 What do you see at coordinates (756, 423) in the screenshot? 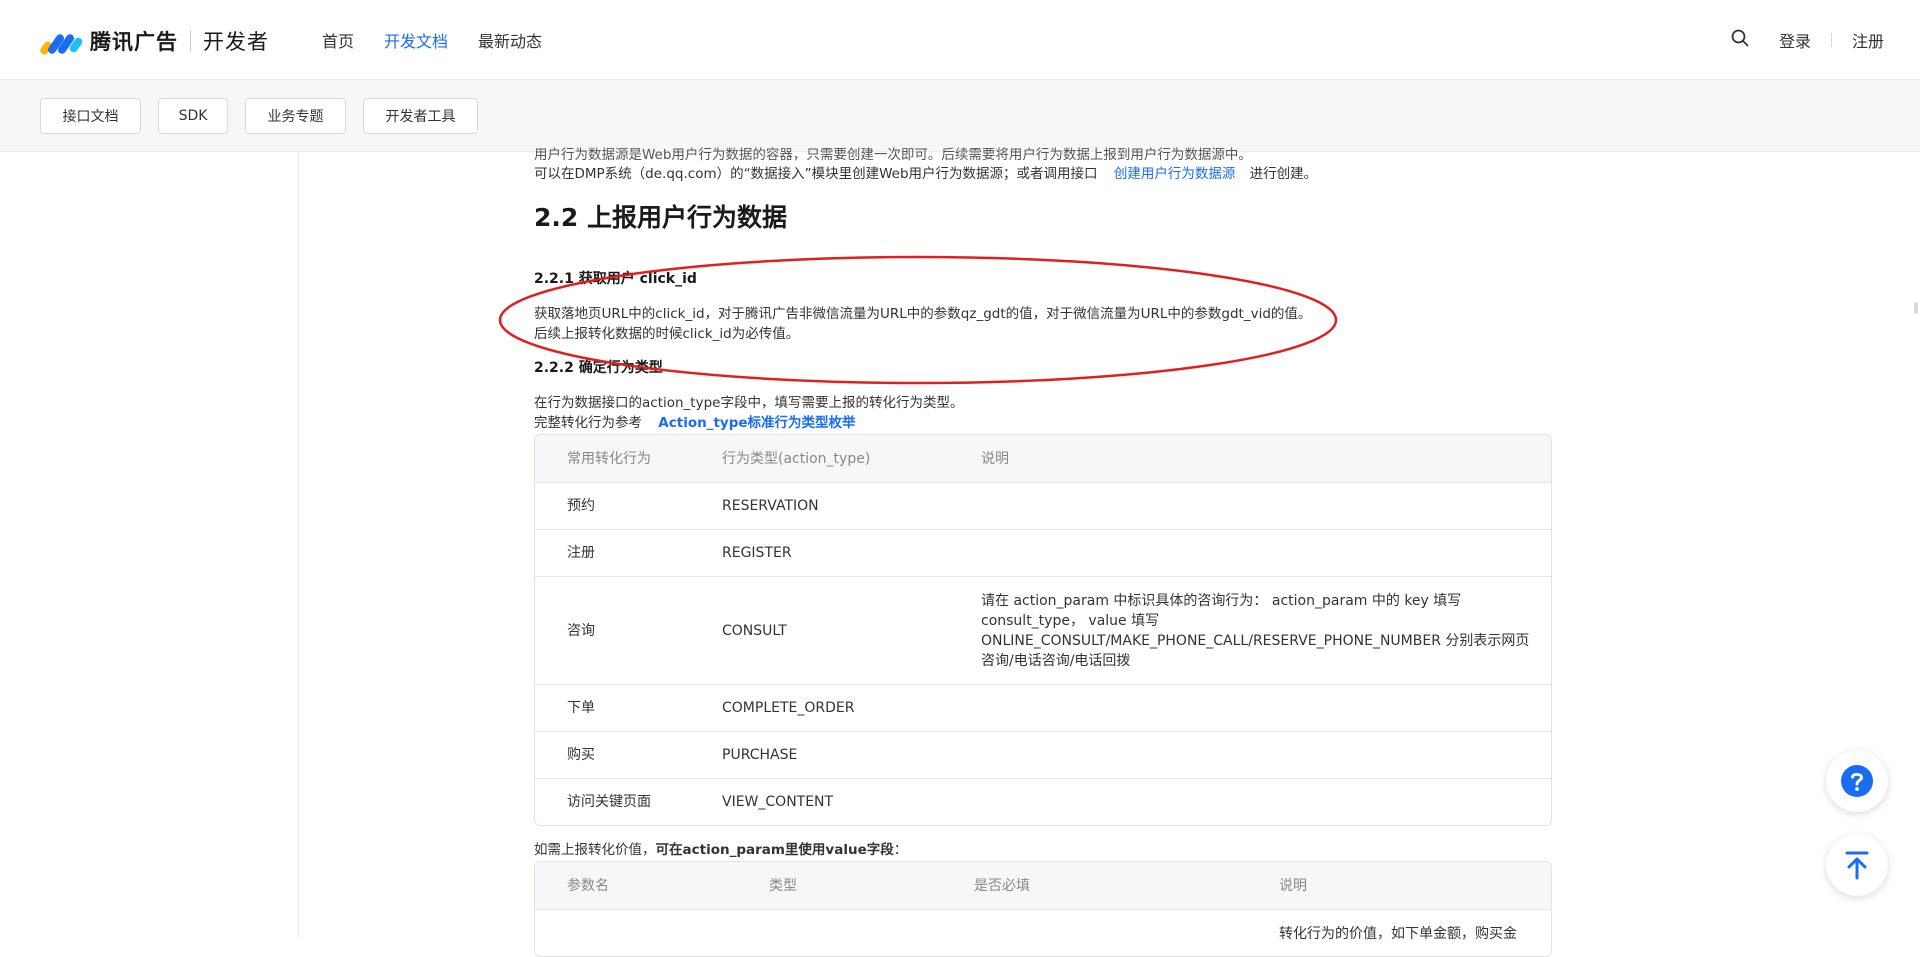
I see `action-type-enum-link: Action_type标准行为类型枚举` at bounding box center [756, 423].